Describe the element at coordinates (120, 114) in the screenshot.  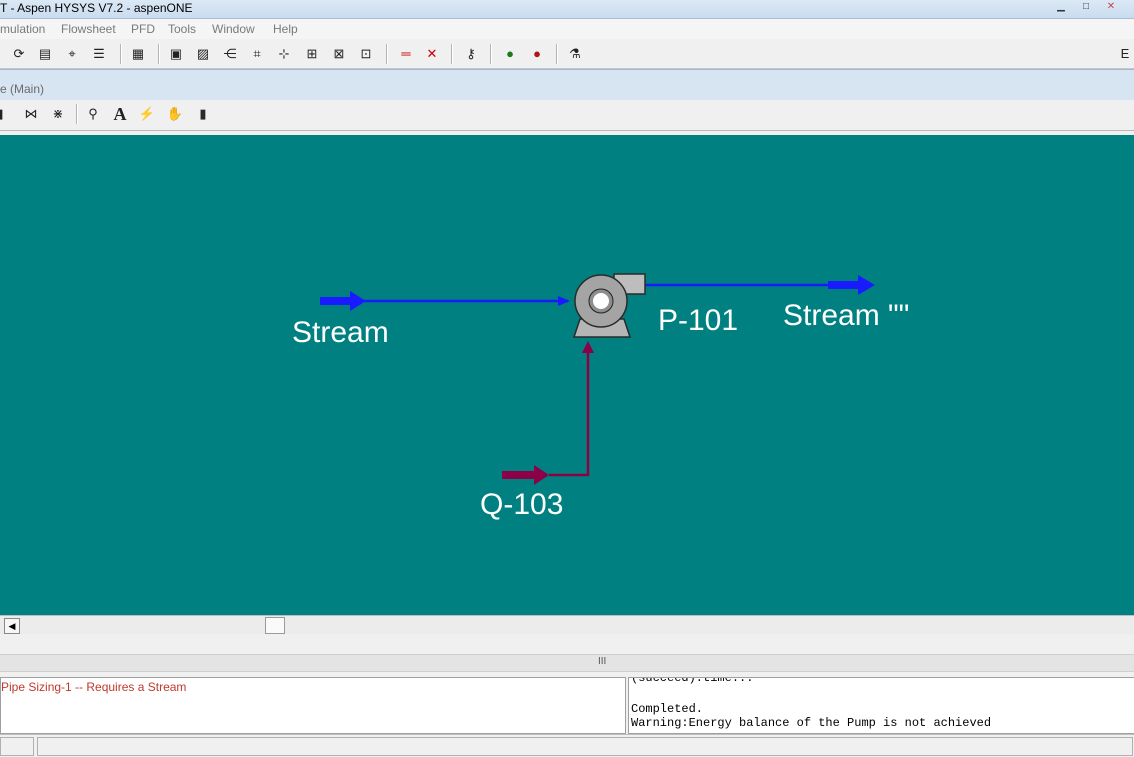
I see `text-icon: A` at that location.